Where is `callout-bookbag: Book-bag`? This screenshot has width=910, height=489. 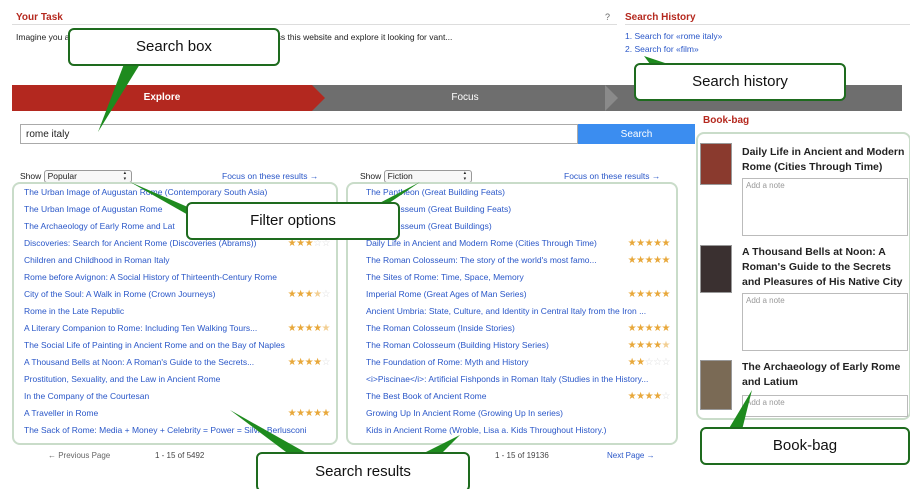 callout-bookbag: Book-bag is located at coordinates (805, 446).